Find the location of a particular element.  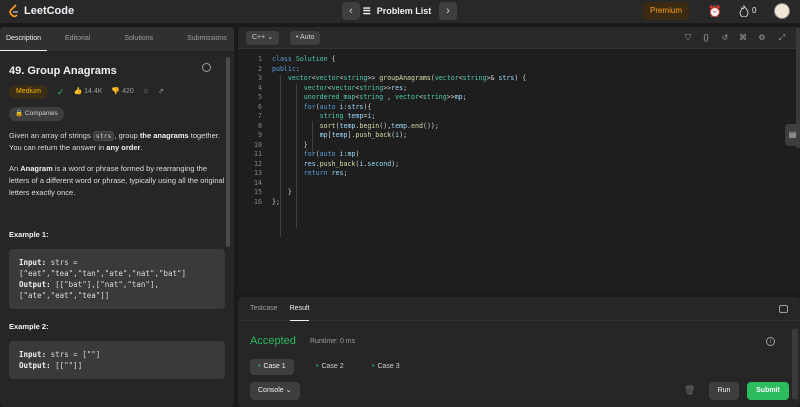

case-label: Case 2 is located at coordinates (332, 366).